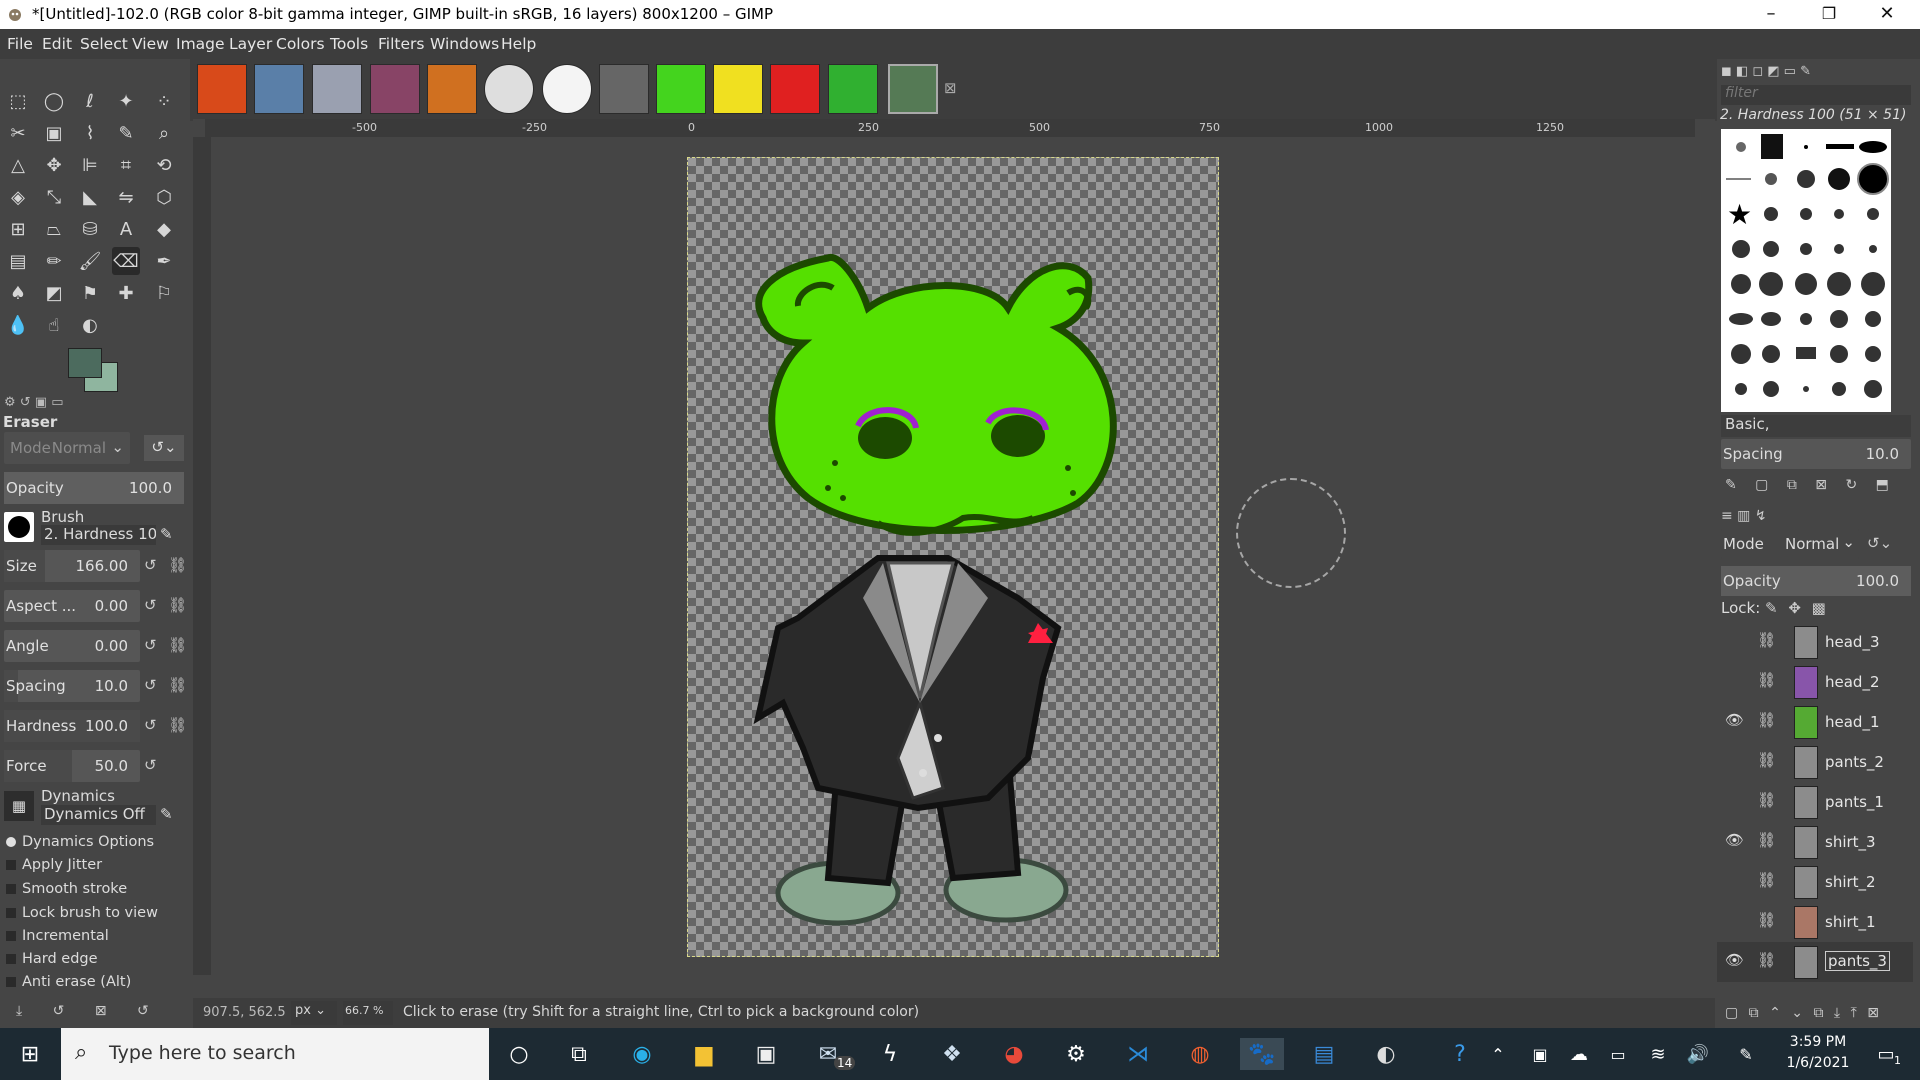 The height and width of the screenshot is (1080, 1920). What do you see at coordinates (1802, 1013) in the screenshot?
I see `layer-actions-icons: ▢ ⧉ ⌃ ⌄ ⧉ ⤓ ⤒ ⊠` at bounding box center [1802, 1013].